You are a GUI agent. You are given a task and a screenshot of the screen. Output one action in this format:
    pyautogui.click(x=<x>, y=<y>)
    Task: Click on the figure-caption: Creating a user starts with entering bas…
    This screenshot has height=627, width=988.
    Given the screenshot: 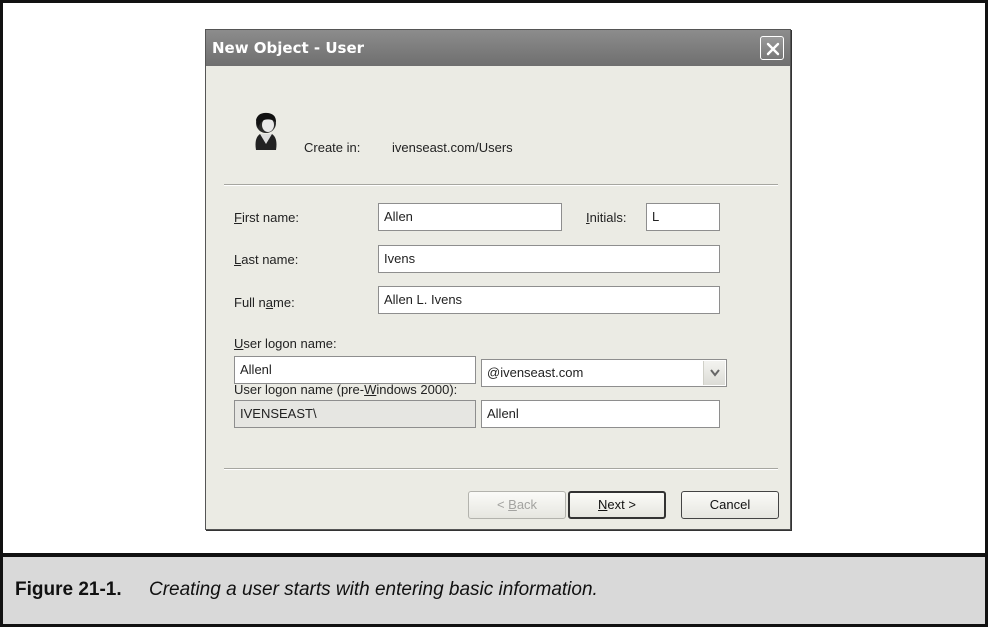 What is the action you would take?
    pyautogui.click(x=373, y=589)
    